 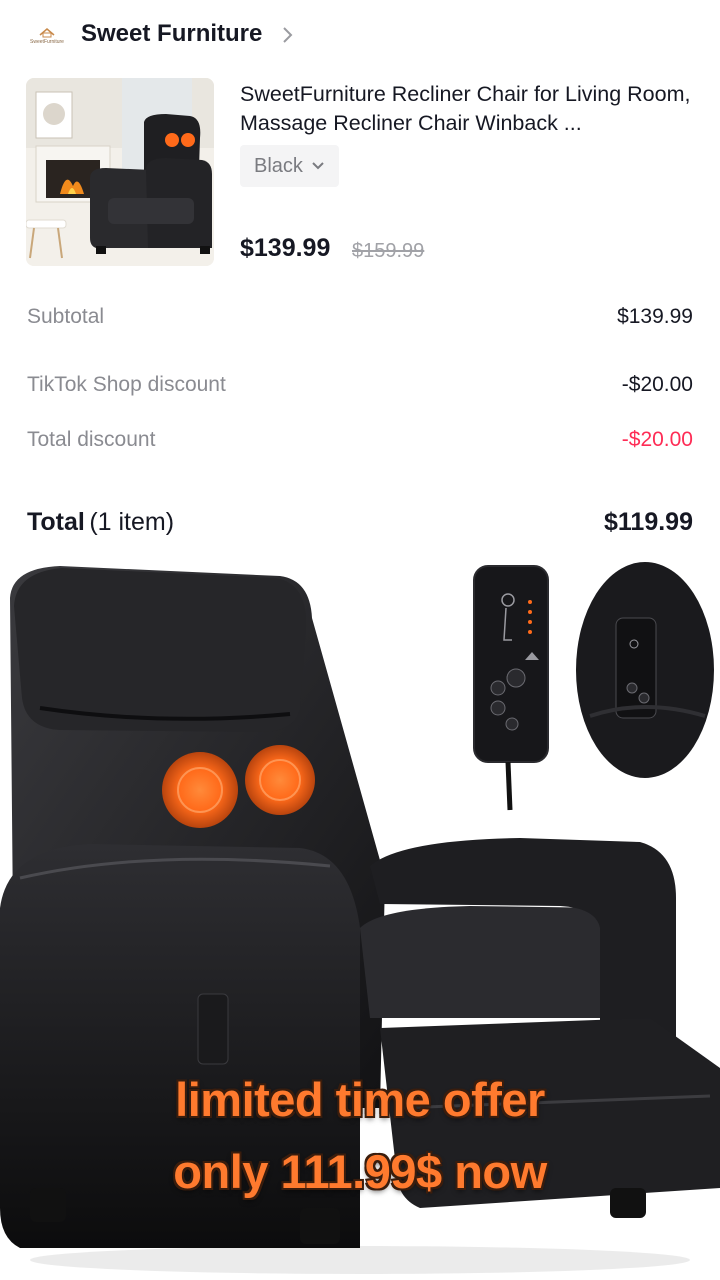 I want to click on svg-text: SweetFurniture, so click(x=47, y=42).